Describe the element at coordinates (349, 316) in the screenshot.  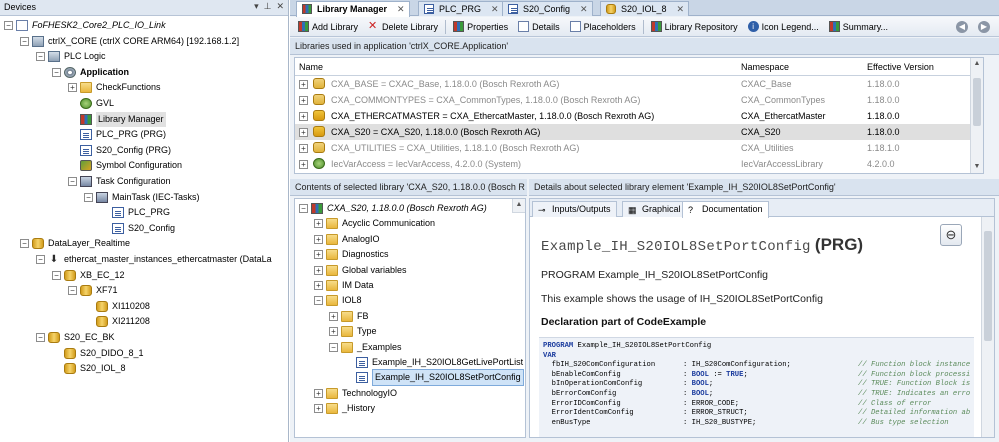
I see `tree-item: + FB` at that location.